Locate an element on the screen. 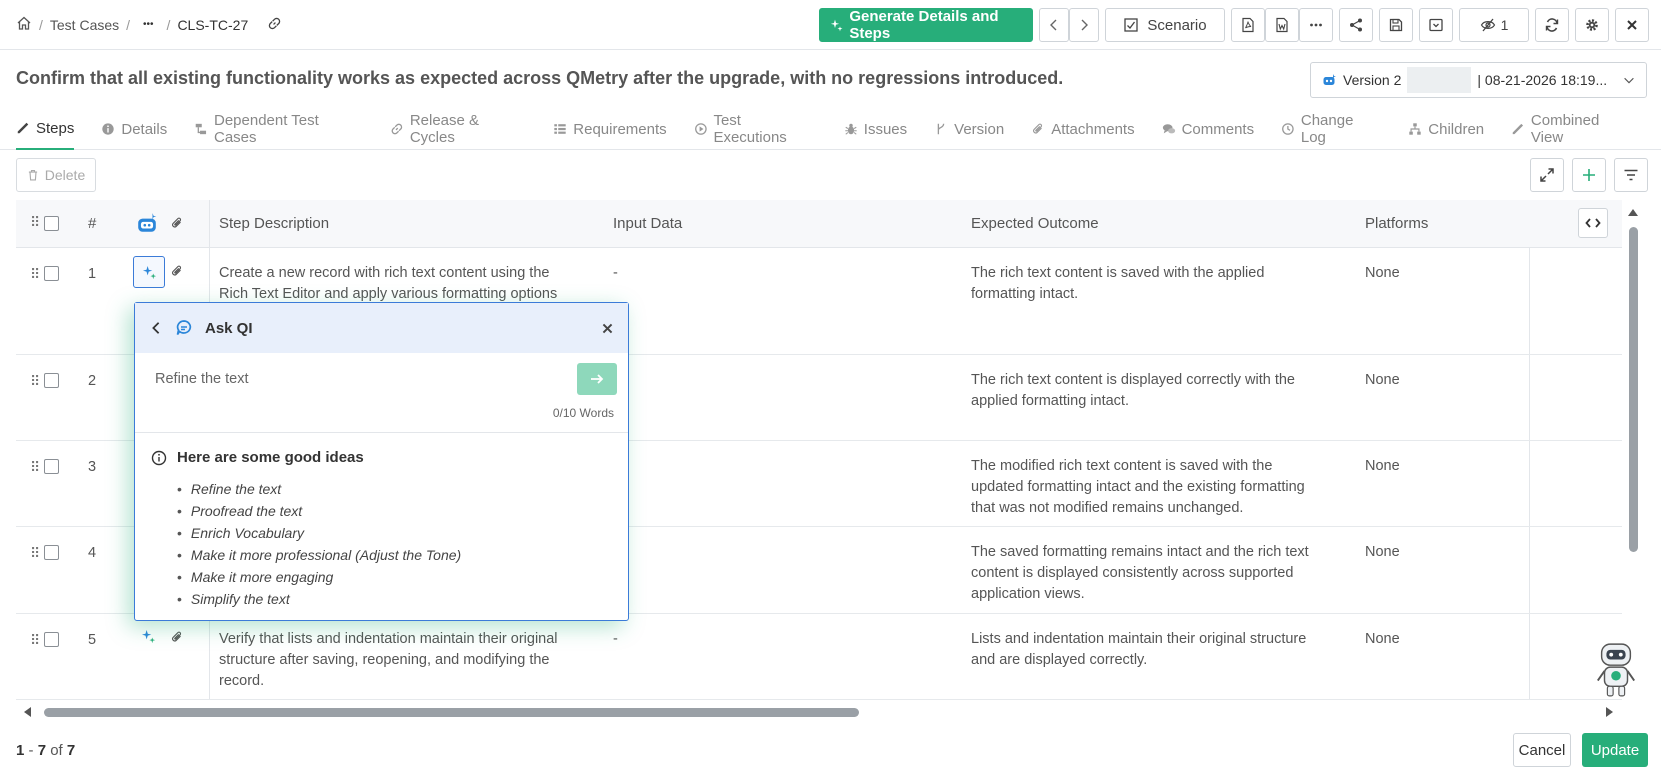 This screenshot has height=771, width=1661. idea-item: Proofread the text is located at coordinates (319, 511).